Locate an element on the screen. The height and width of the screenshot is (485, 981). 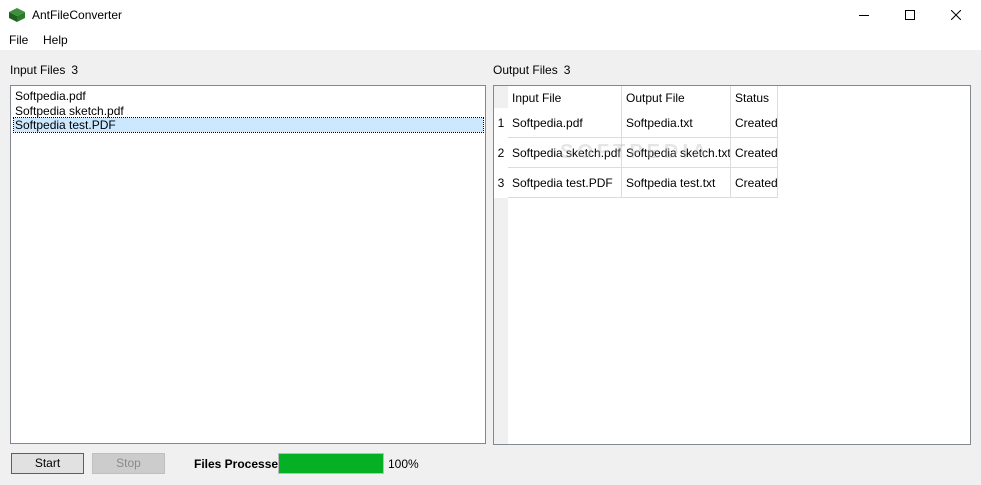
title-bar: AntFileConverter is located at coordinates (490, 15).